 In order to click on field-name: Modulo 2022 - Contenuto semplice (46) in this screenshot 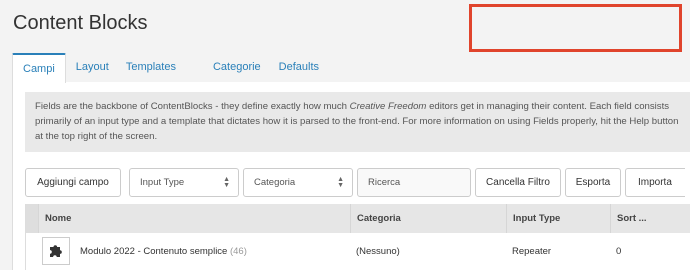, I will do `click(163, 251)`.